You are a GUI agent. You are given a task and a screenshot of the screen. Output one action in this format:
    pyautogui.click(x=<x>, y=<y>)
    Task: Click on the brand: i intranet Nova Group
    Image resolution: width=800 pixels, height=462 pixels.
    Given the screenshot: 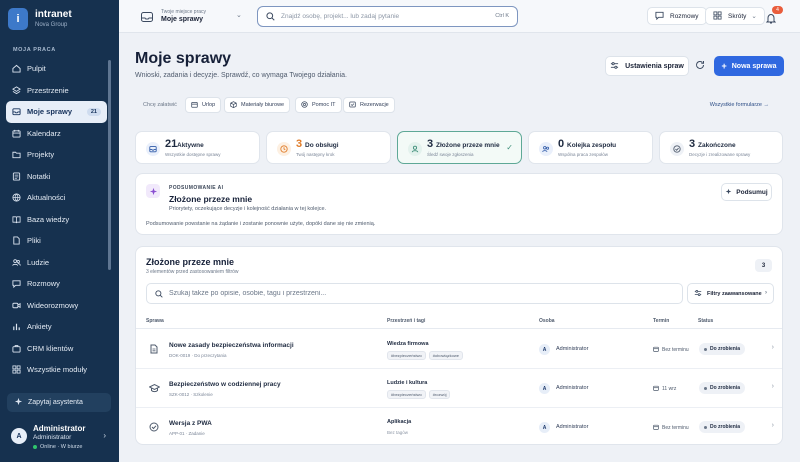 What is the action you would take?
    pyautogui.click(x=40, y=19)
    